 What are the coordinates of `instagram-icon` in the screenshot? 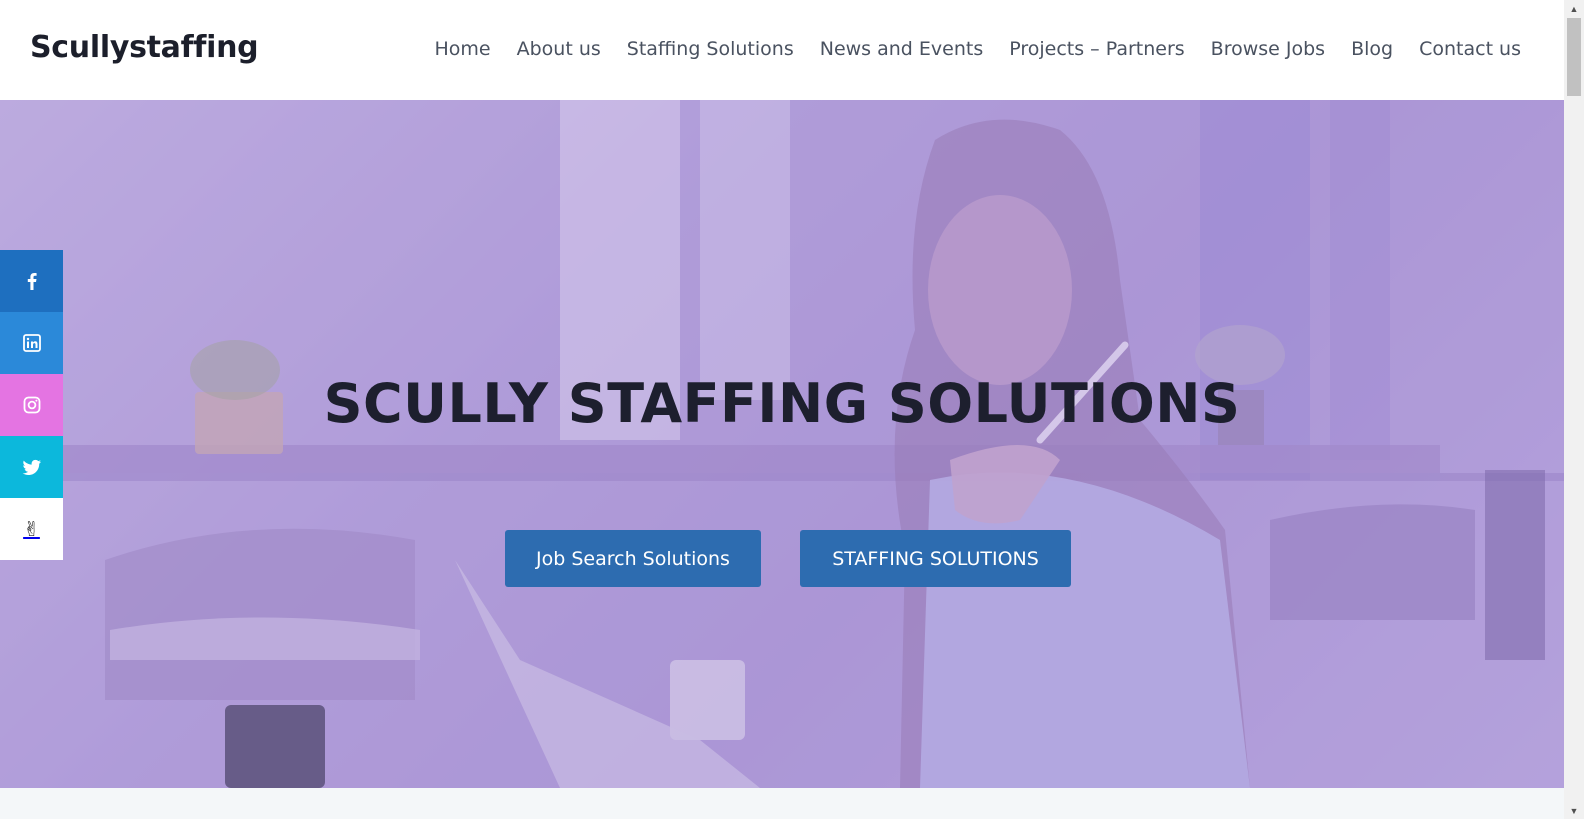 It's located at (31, 405).